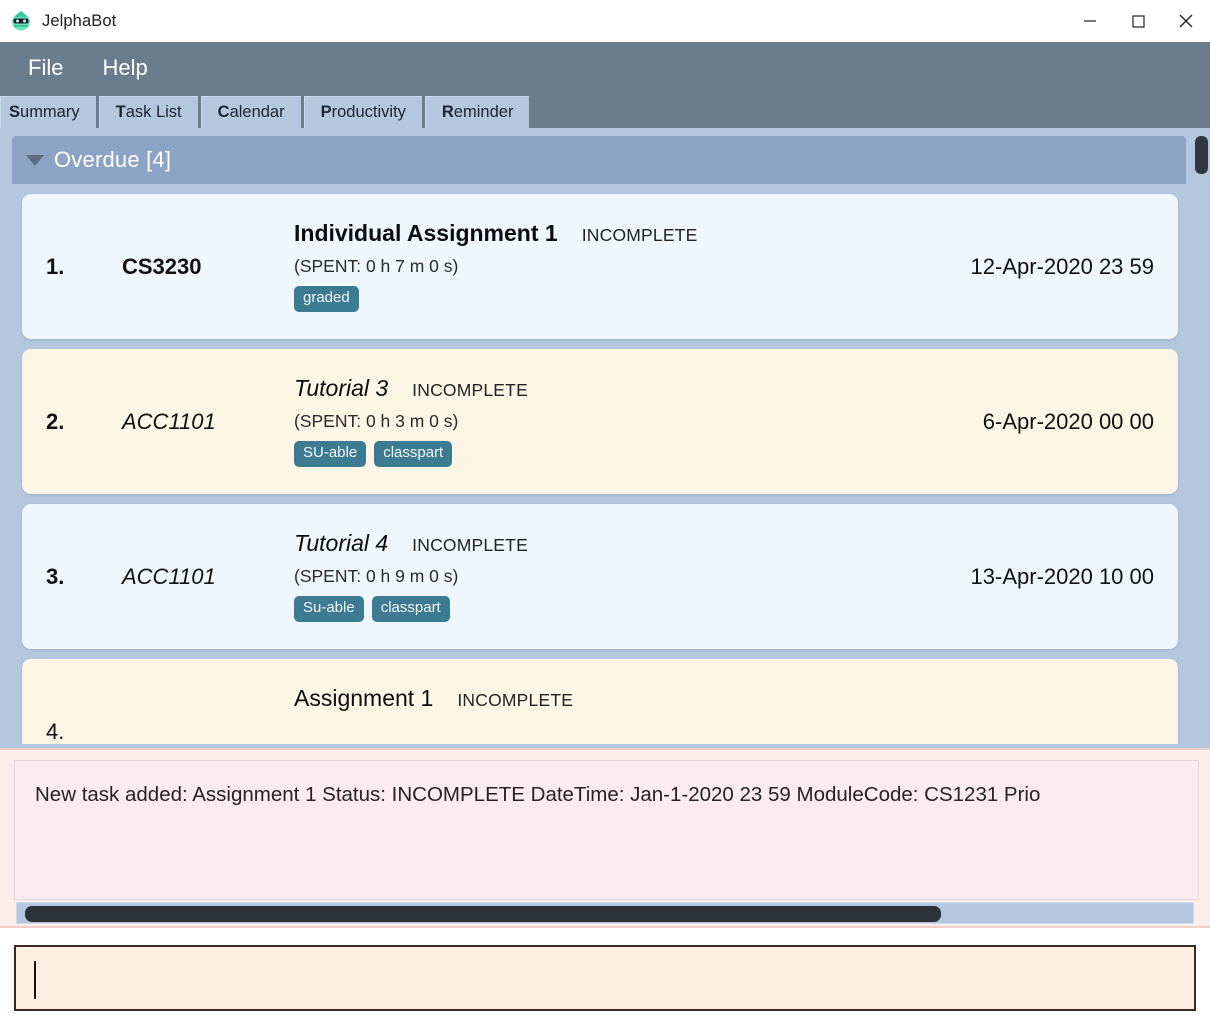  What do you see at coordinates (35, 980) in the screenshot?
I see `text-cursor` at bounding box center [35, 980].